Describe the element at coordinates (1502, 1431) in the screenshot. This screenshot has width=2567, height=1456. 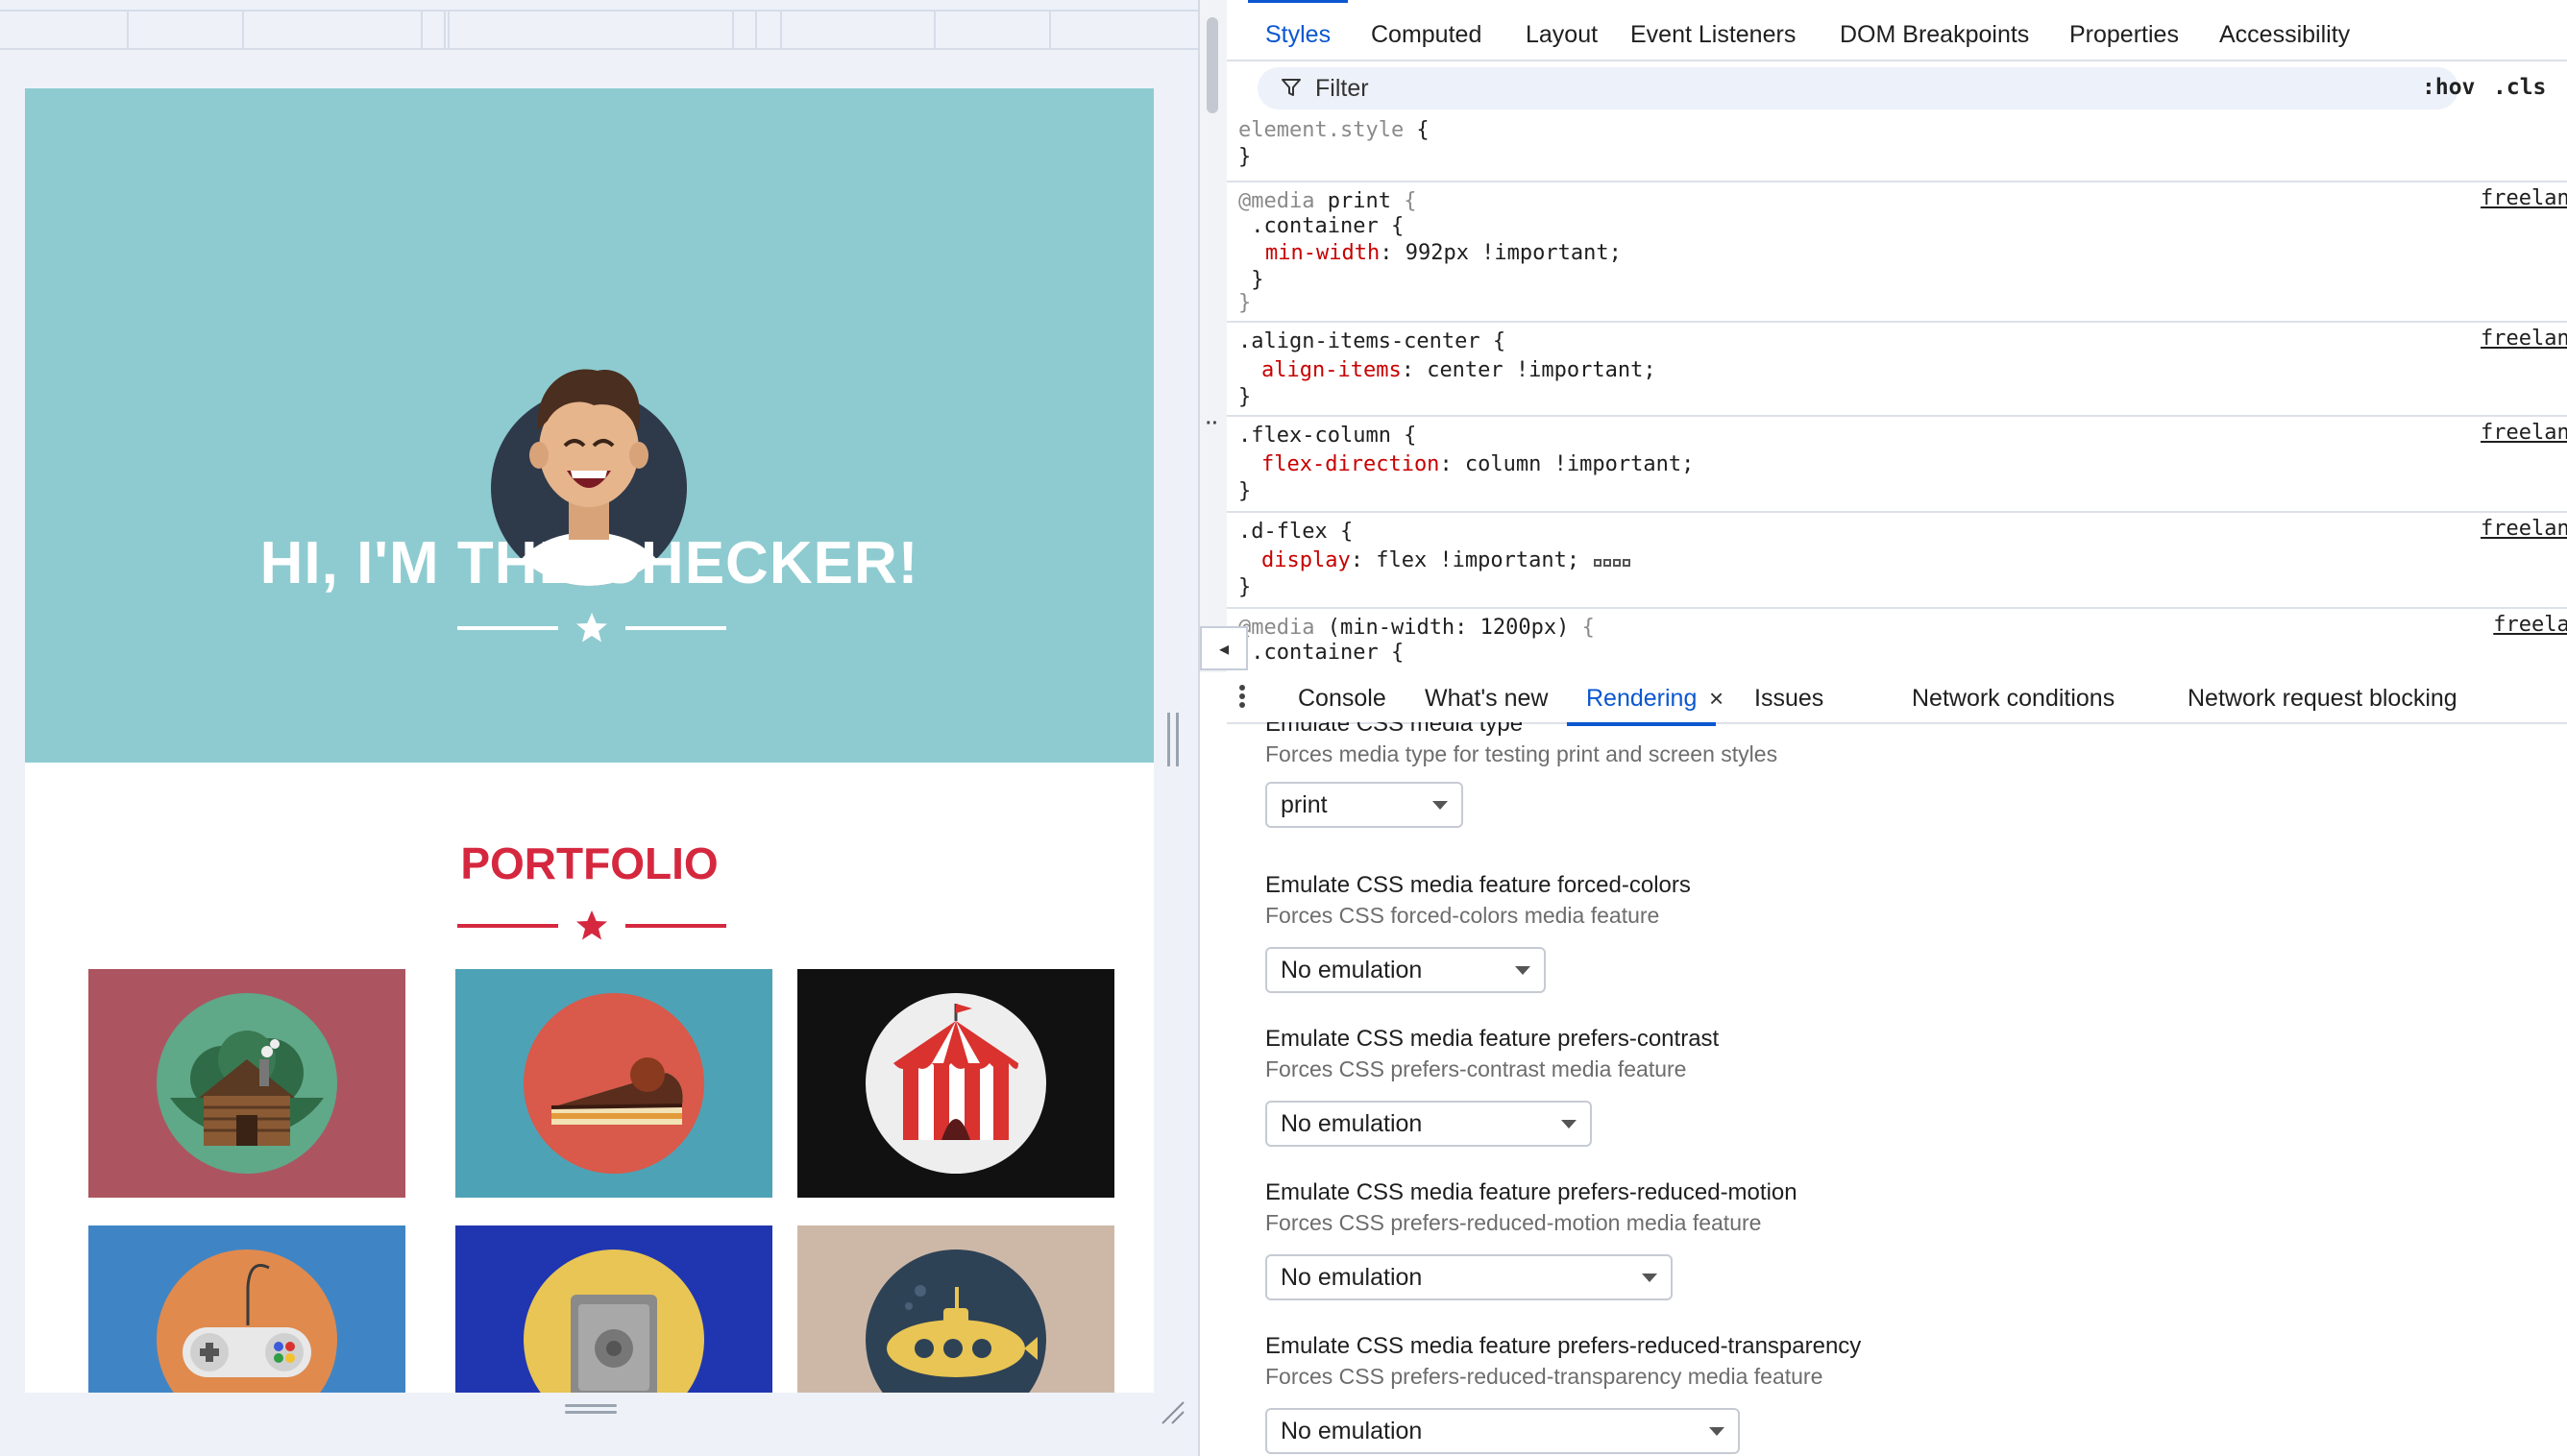
I see `reduced-transparency-select: No emulation` at that location.